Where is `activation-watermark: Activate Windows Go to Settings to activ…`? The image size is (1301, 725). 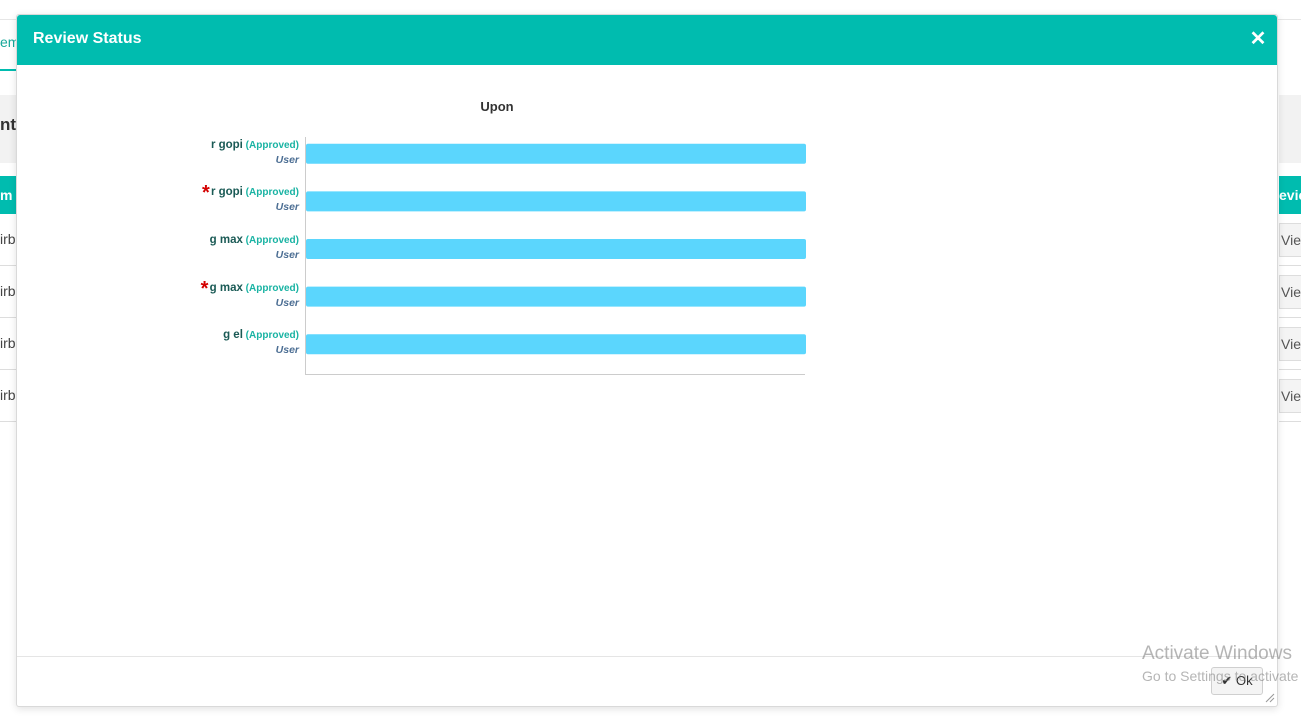 activation-watermark: Activate Windows Go to Settings to activ… is located at coordinates (1221, 664).